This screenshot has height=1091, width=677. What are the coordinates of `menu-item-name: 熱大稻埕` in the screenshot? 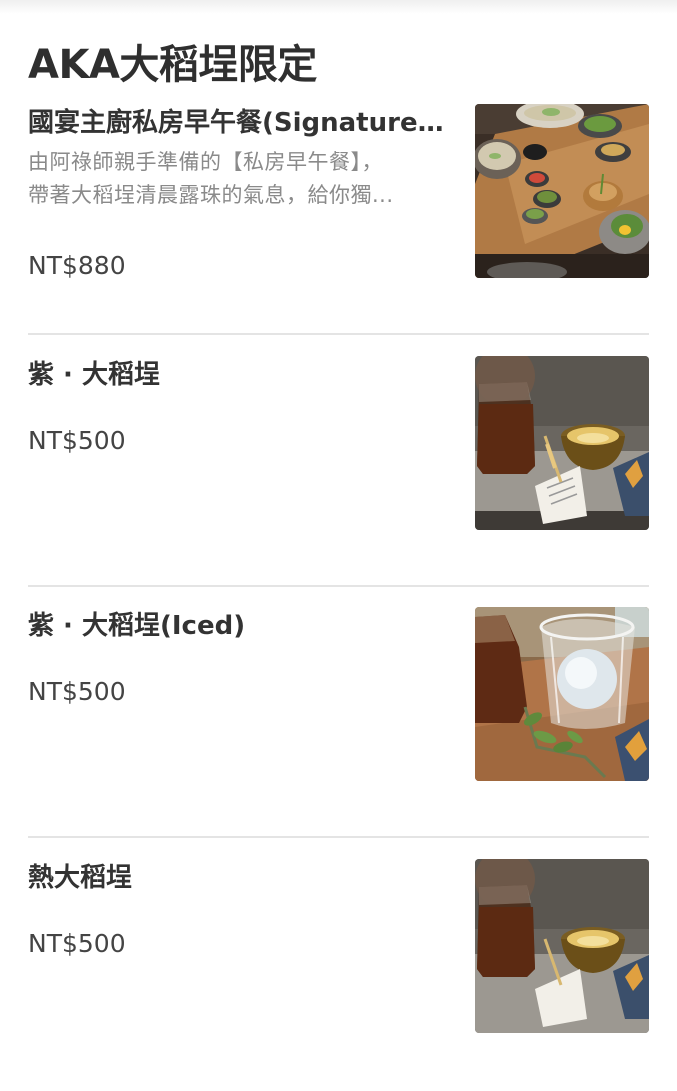 It's located at (80, 878).